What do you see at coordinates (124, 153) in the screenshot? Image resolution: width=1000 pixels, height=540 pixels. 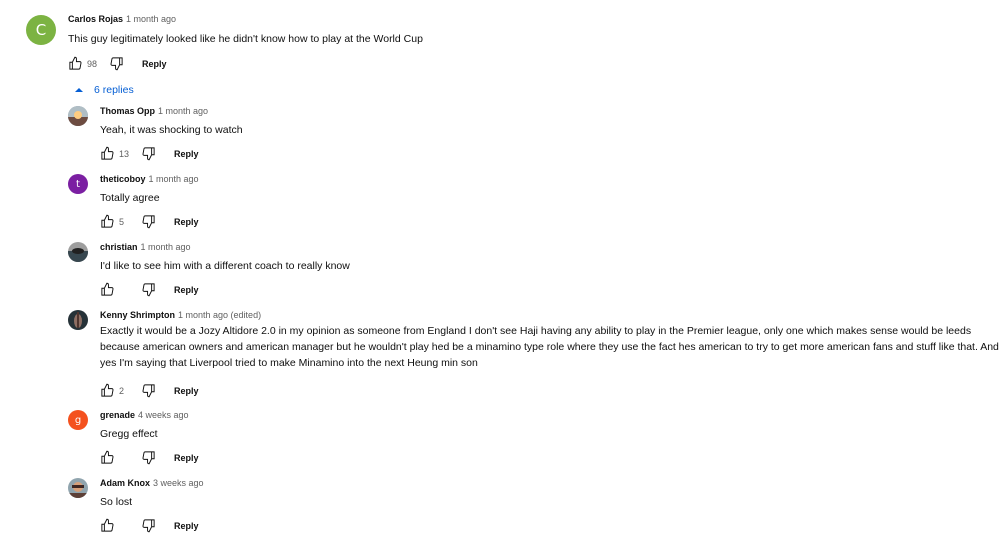 I see `like-count: 13` at bounding box center [124, 153].